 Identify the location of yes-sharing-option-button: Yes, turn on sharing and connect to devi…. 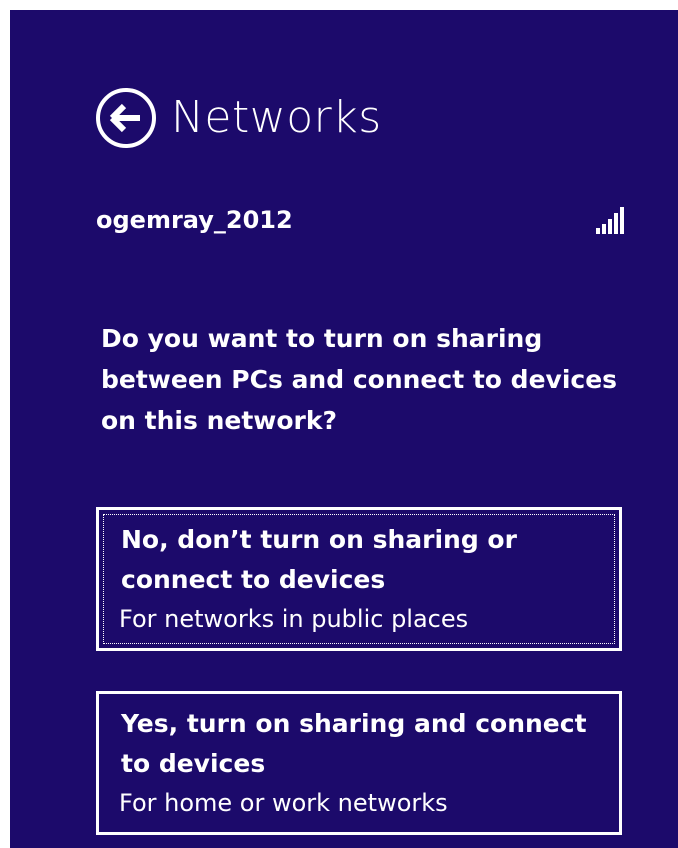
(359, 763).